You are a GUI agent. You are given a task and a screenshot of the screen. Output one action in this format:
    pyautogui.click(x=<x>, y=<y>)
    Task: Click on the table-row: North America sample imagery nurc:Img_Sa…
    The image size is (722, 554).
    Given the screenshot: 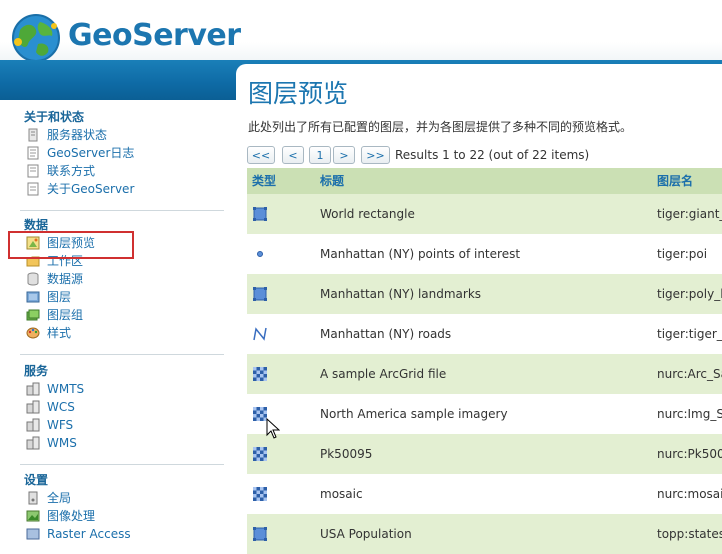 What is the action you would take?
    pyautogui.click(x=484, y=414)
    